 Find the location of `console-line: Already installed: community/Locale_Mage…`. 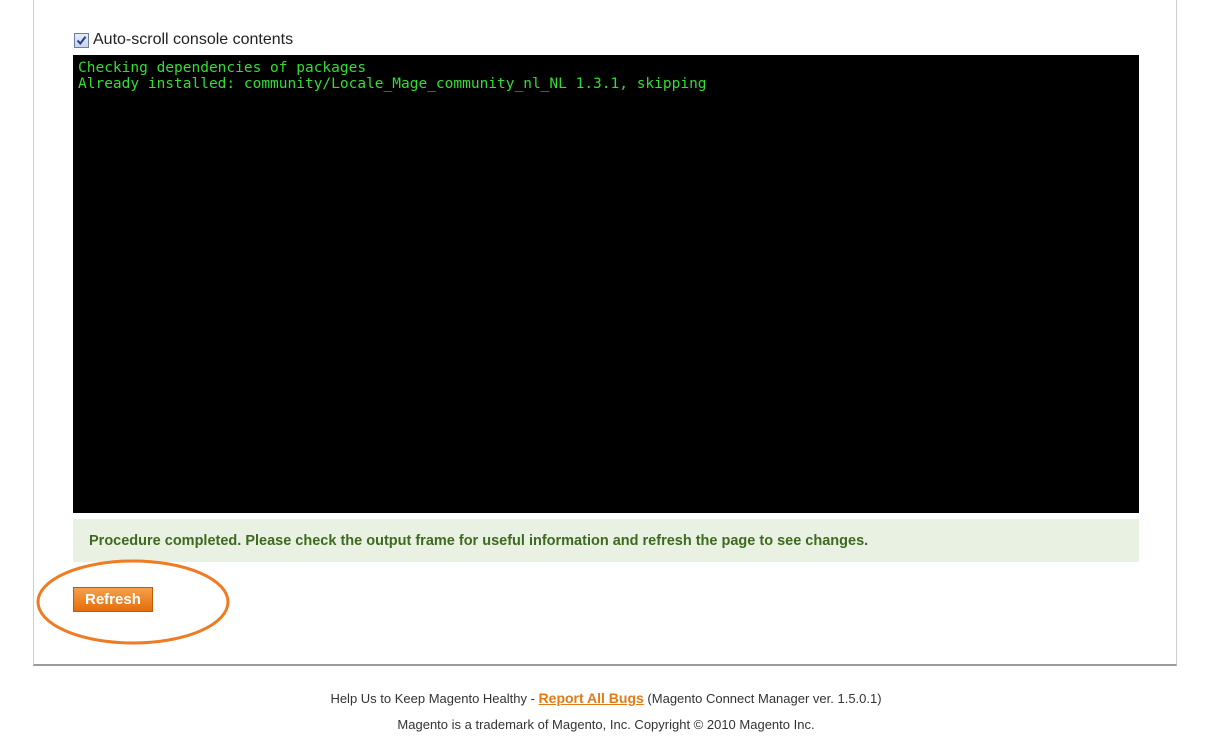

console-line: Already installed: community/Locale_Mage… is located at coordinates (392, 84).